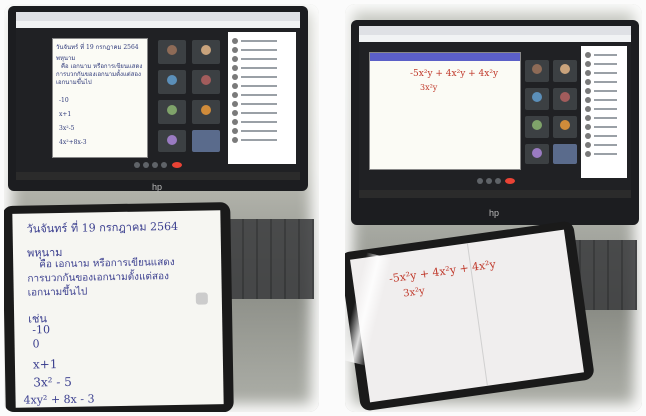 This screenshot has width=646, height=416. Describe the element at coordinates (97, 47) in the screenshot. I see `notes-date: วันจันทร์ ที่ 19 กรกฎาคม 2564` at that location.